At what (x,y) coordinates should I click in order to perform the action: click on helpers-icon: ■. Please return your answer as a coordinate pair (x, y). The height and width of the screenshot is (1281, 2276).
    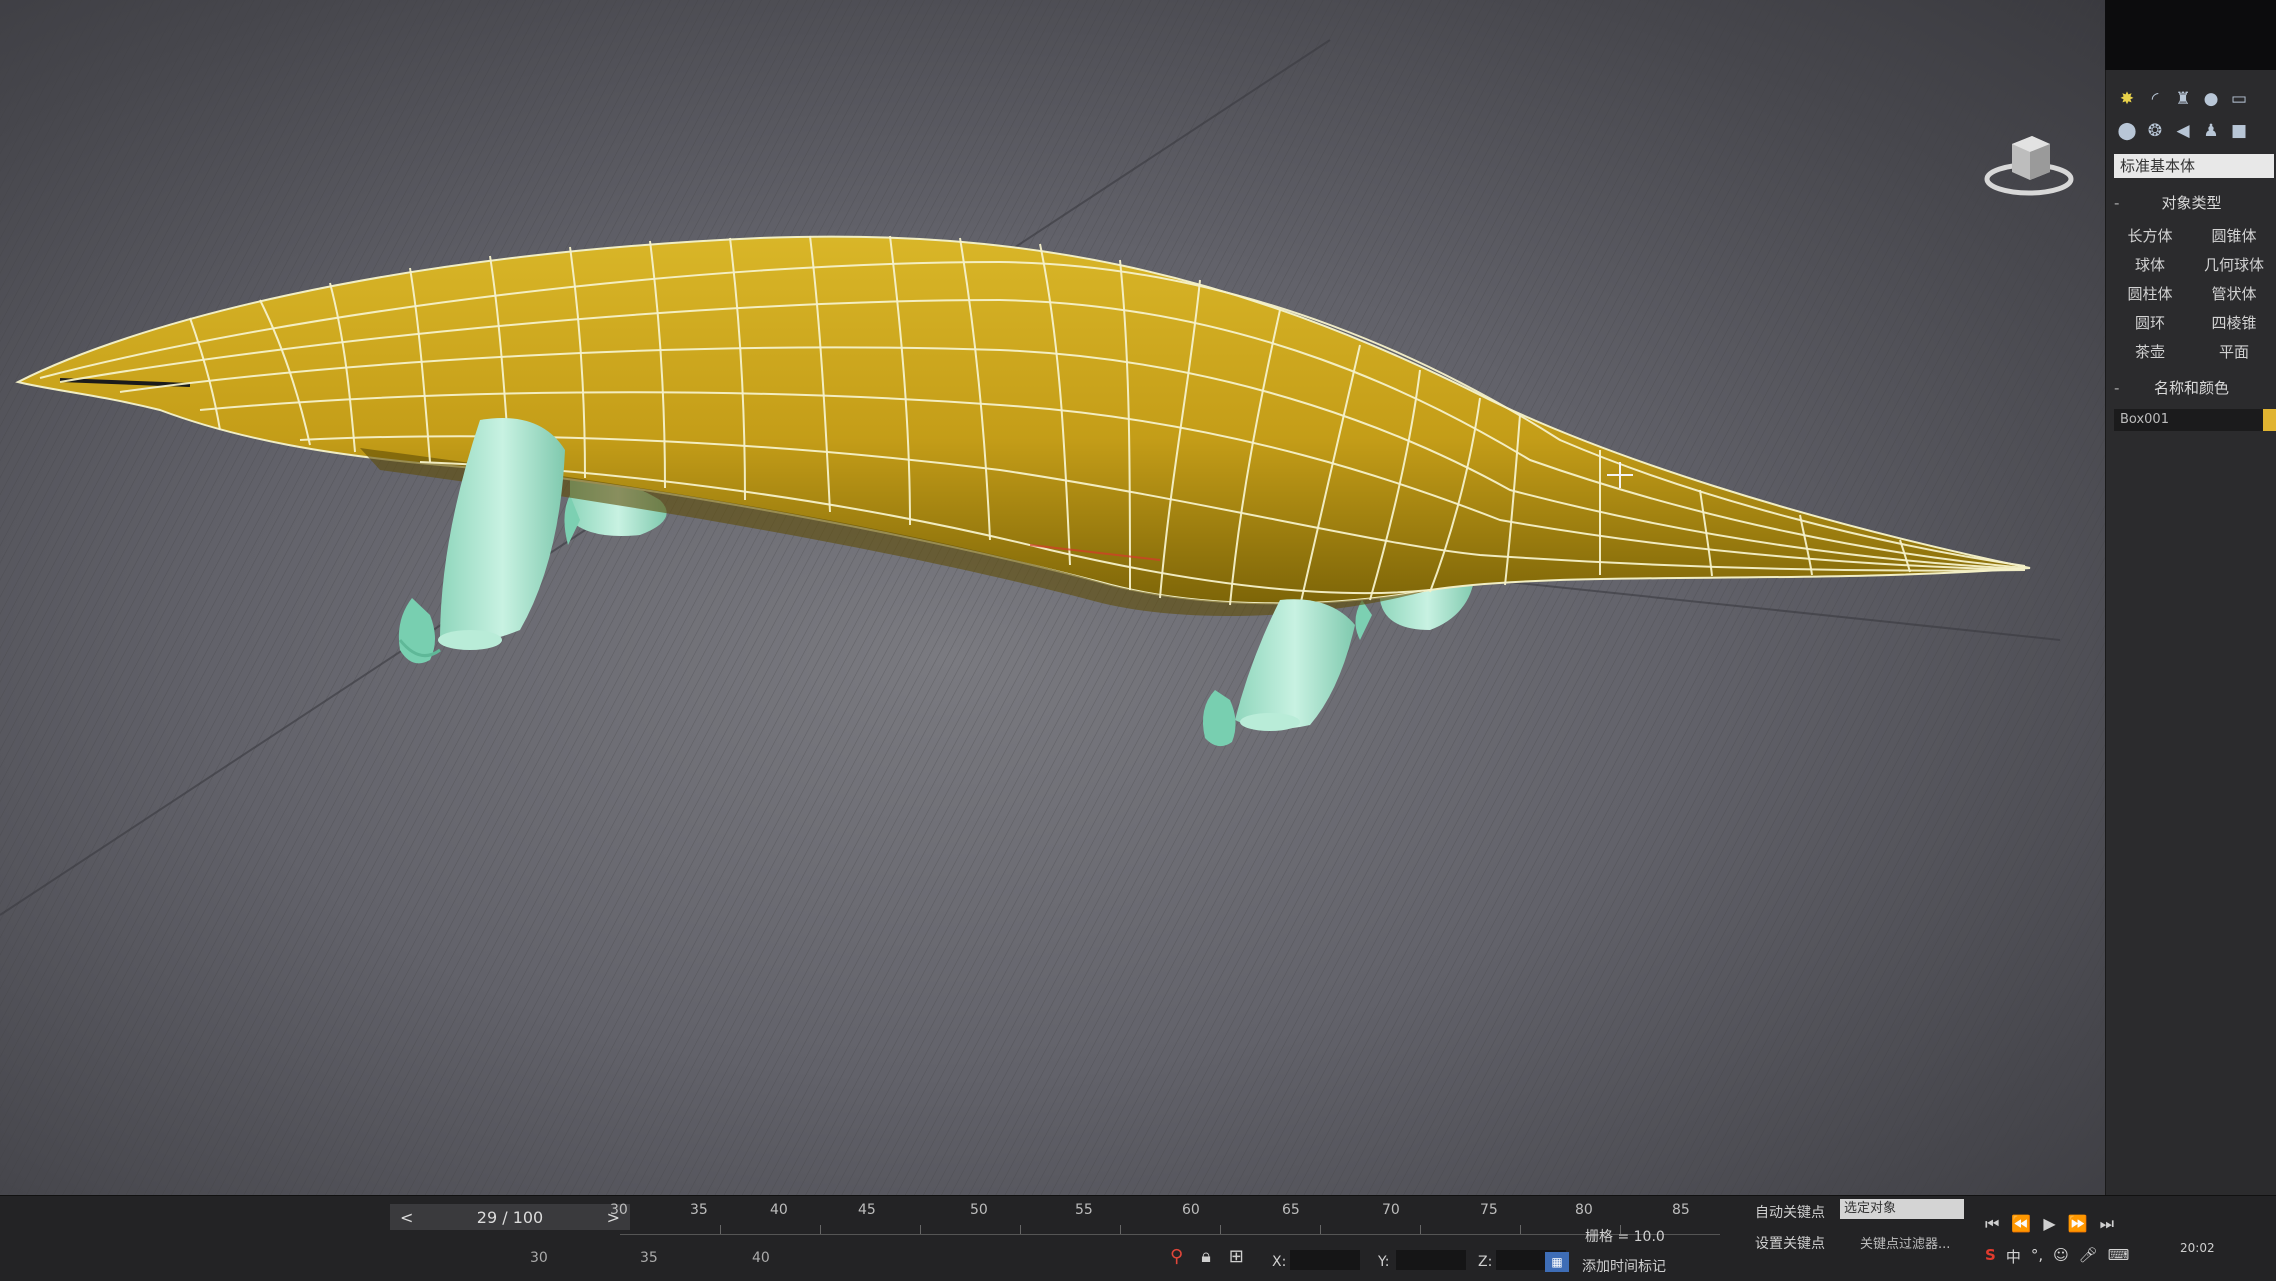
    Looking at the image, I should click on (2239, 131).